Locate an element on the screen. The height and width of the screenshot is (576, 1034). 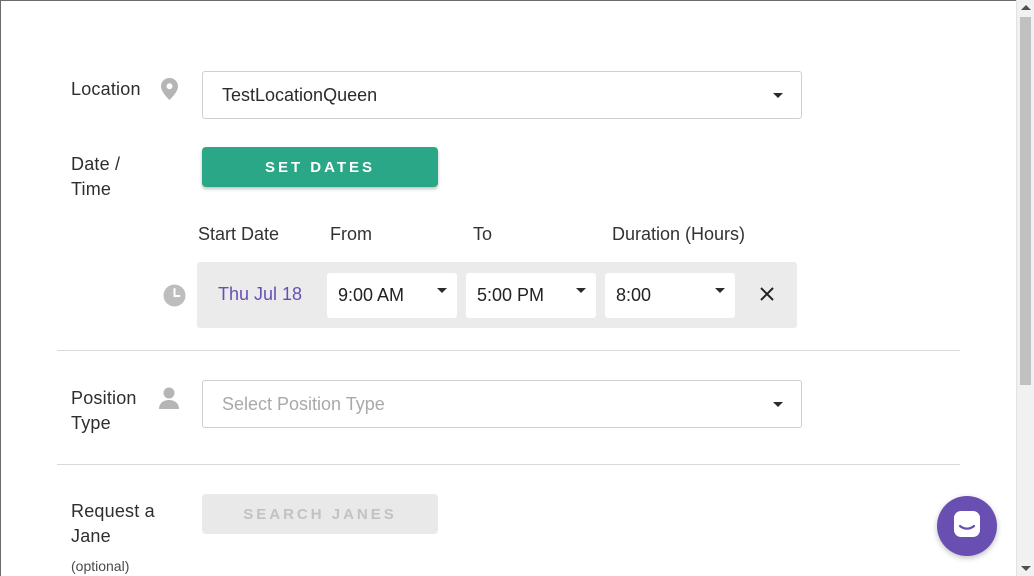
chat-launcher-button is located at coordinates (967, 526).